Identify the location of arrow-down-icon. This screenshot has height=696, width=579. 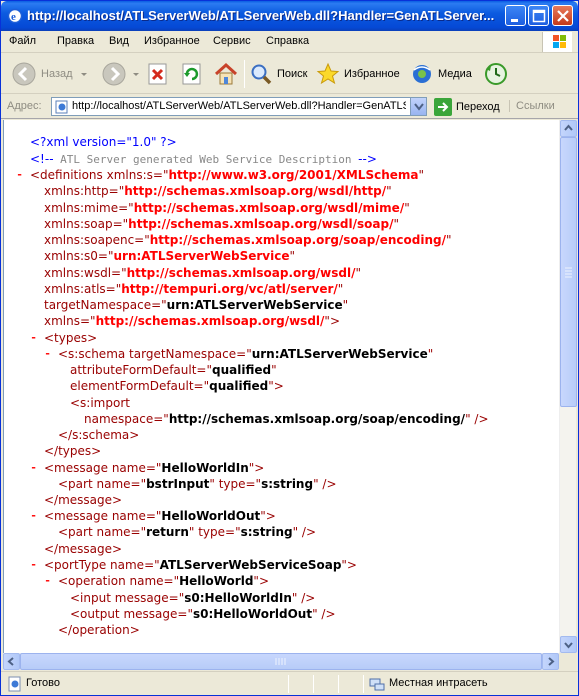
(568, 645).